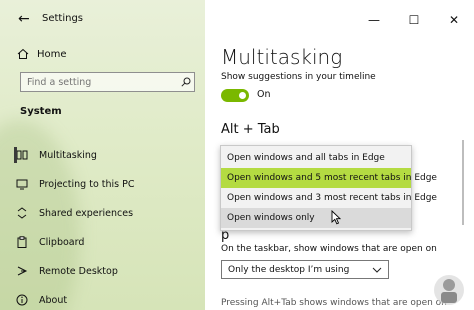 The image size is (474, 310). Describe the element at coordinates (86, 213) in the screenshot. I see `sidebar-item-label: Shared experiences` at that location.